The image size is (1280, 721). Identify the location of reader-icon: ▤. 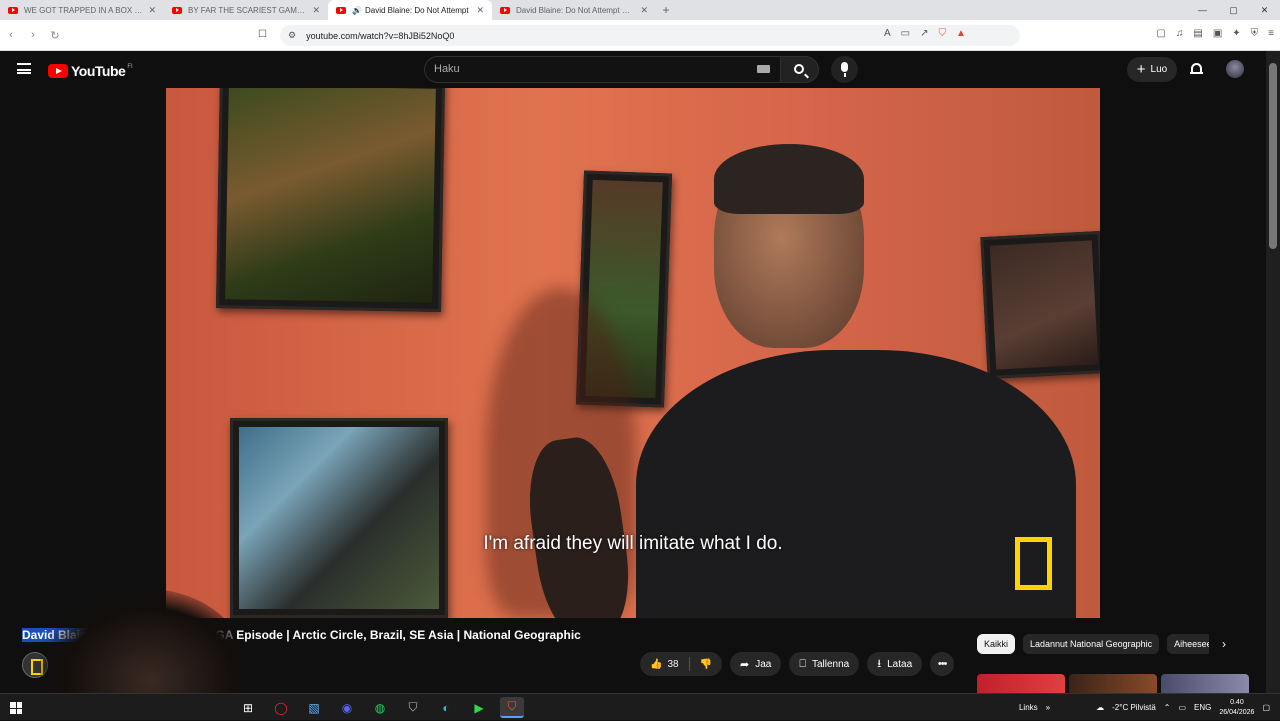
(1197, 33).